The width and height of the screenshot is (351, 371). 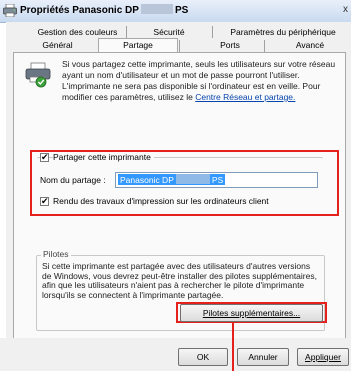 I want to click on network-center-link: Centre Réseau et partage., so click(x=245, y=97).